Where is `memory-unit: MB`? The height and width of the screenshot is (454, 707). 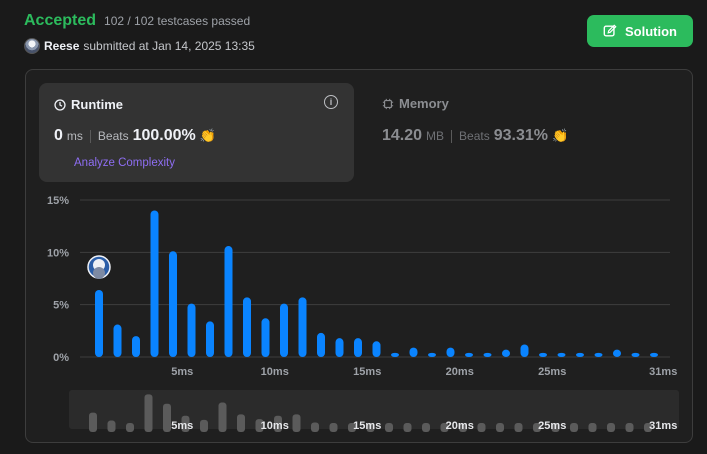
memory-unit: MB is located at coordinates (435, 136).